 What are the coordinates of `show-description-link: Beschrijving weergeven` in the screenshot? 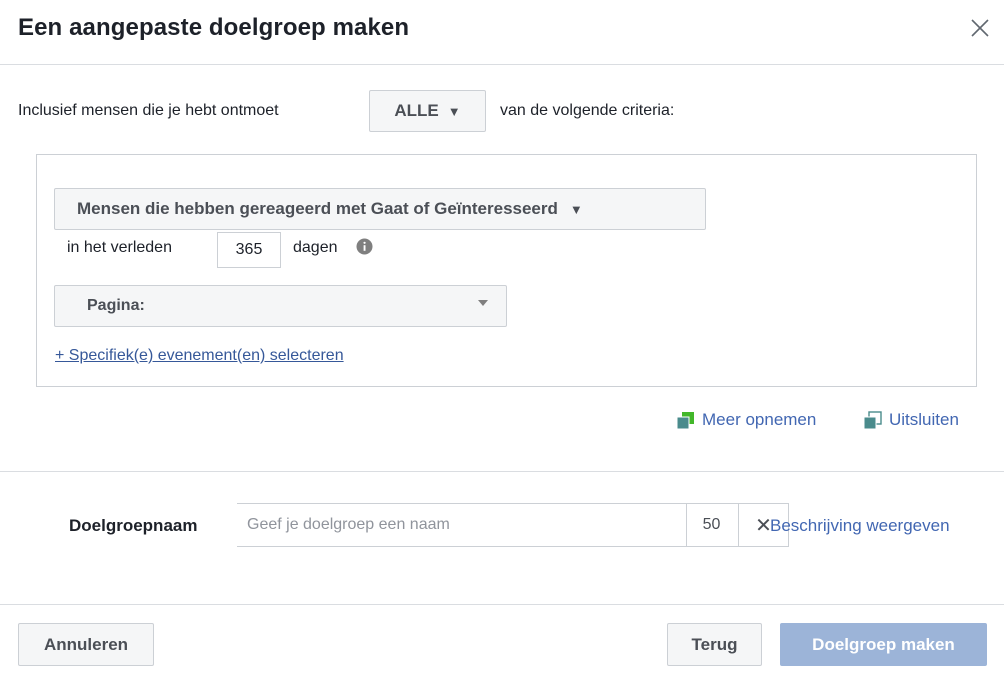 It's located at (860, 526).